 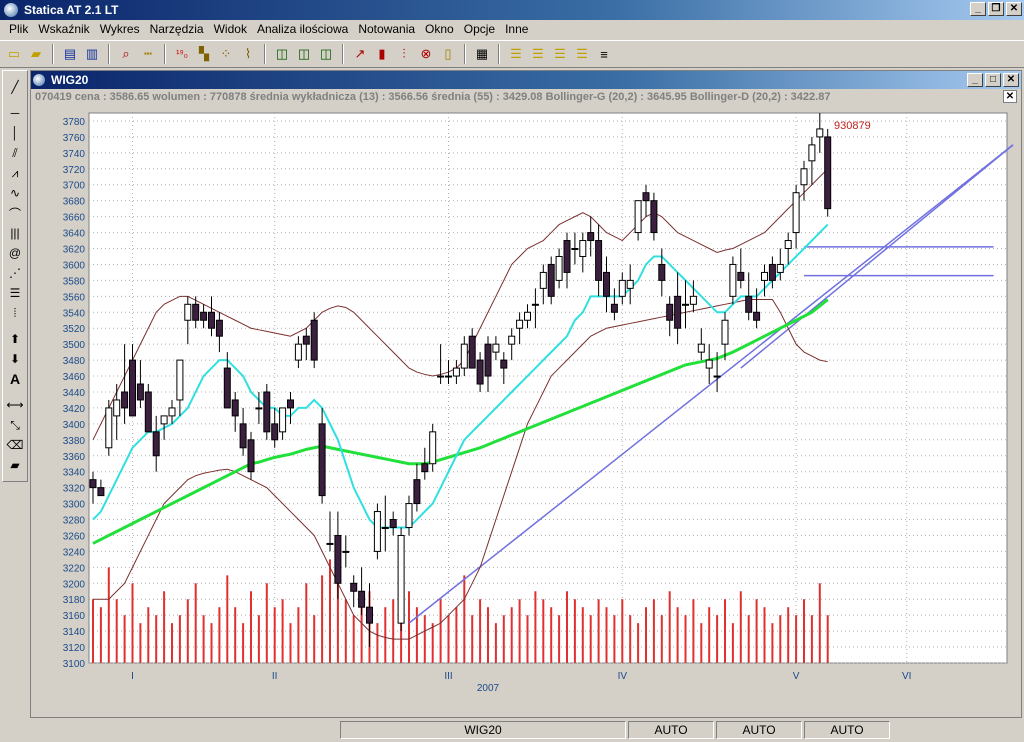 What do you see at coordinates (15, 445) in the screenshot?
I see `eraser-icon: ⌫` at bounding box center [15, 445].